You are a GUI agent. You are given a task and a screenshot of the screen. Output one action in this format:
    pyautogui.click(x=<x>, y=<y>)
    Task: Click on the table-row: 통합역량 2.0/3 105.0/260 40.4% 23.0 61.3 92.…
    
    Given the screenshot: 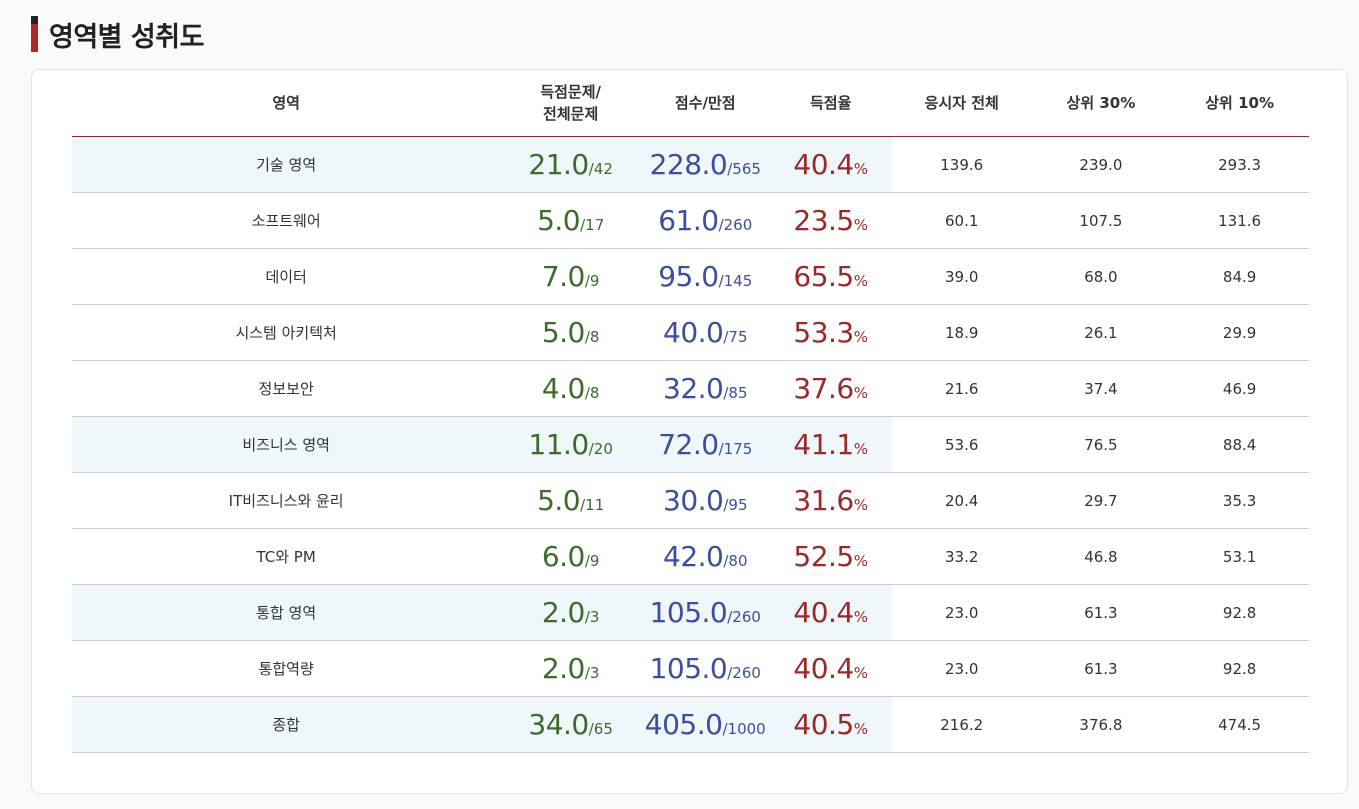 What is the action you would take?
    pyautogui.click(x=690, y=668)
    